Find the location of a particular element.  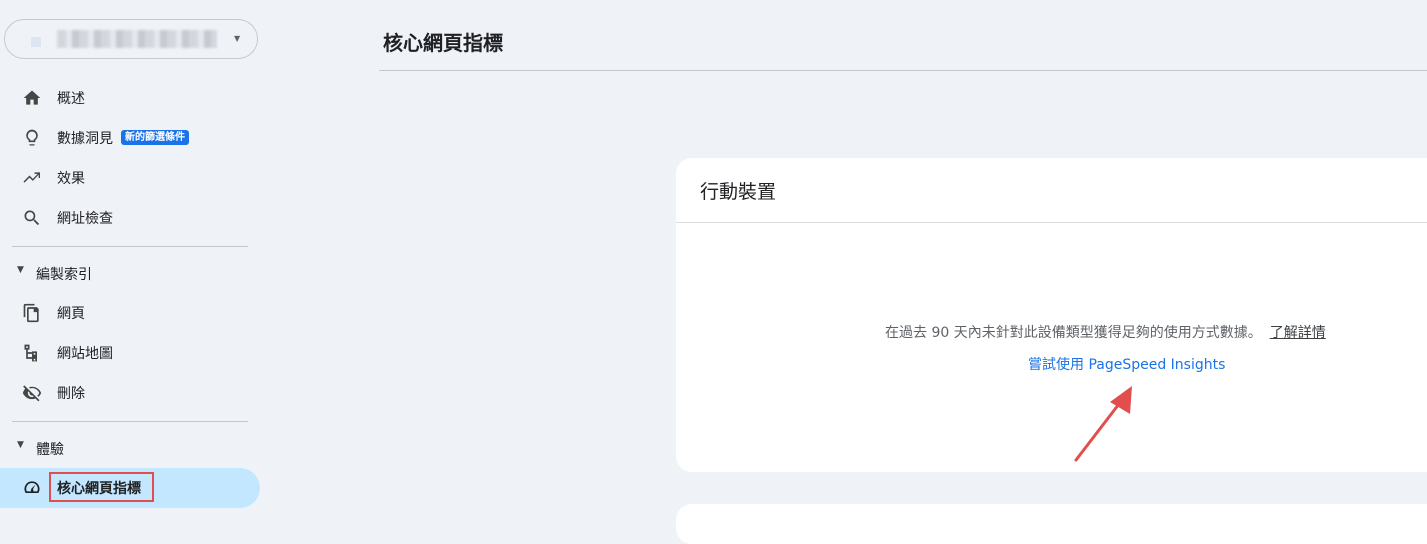

sidebar-item-label: 網頁 is located at coordinates (71, 314).